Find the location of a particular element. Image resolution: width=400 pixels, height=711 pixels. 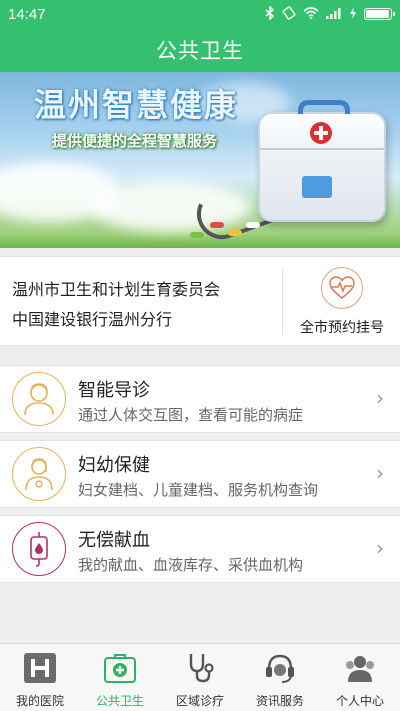

status-icons is located at coordinates (330, 13).